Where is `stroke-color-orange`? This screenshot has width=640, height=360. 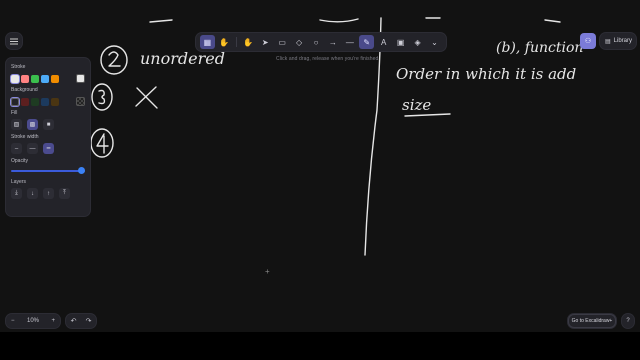
stroke-color-orange is located at coordinates (55, 78).